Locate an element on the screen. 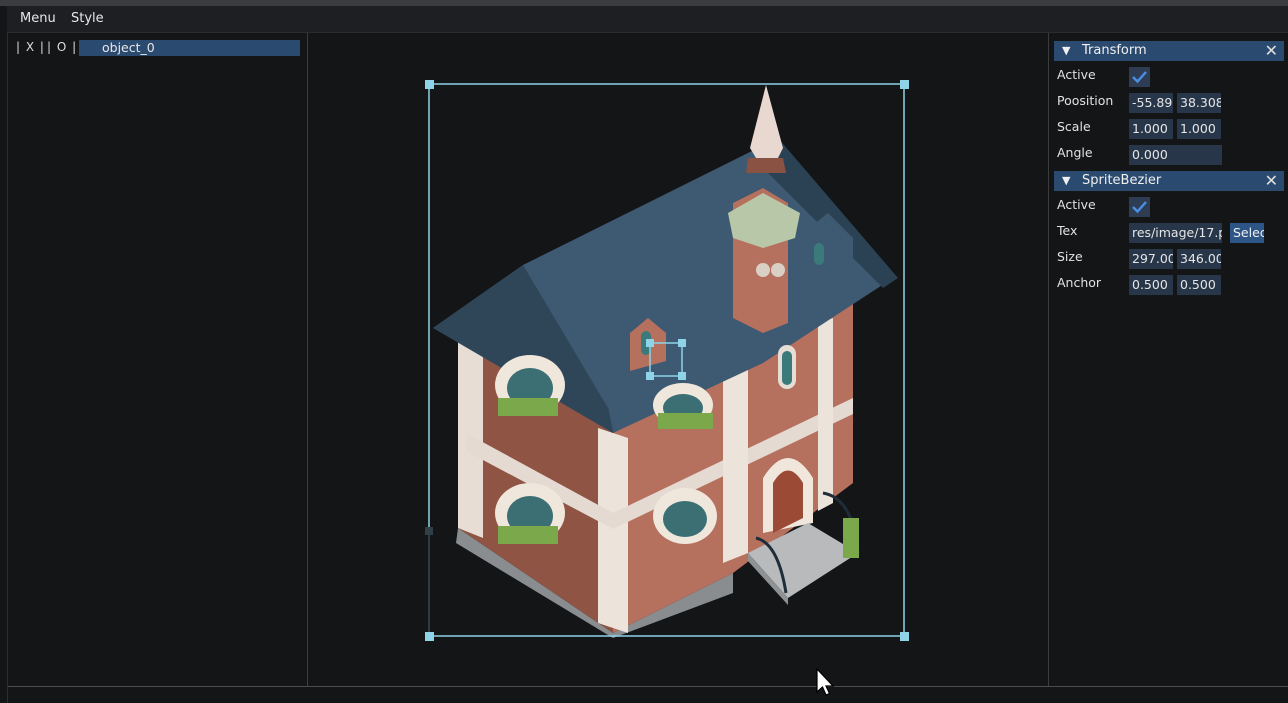  resize-handle-bottom-right is located at coordinates (904, 636).